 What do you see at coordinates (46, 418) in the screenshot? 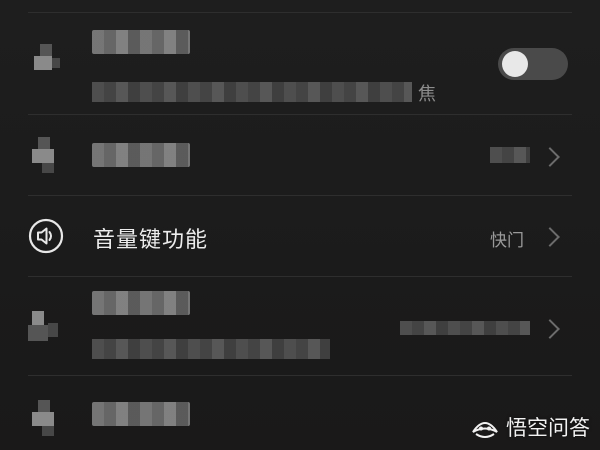
I see `row-5-icon` at bounding box center [46, 418].